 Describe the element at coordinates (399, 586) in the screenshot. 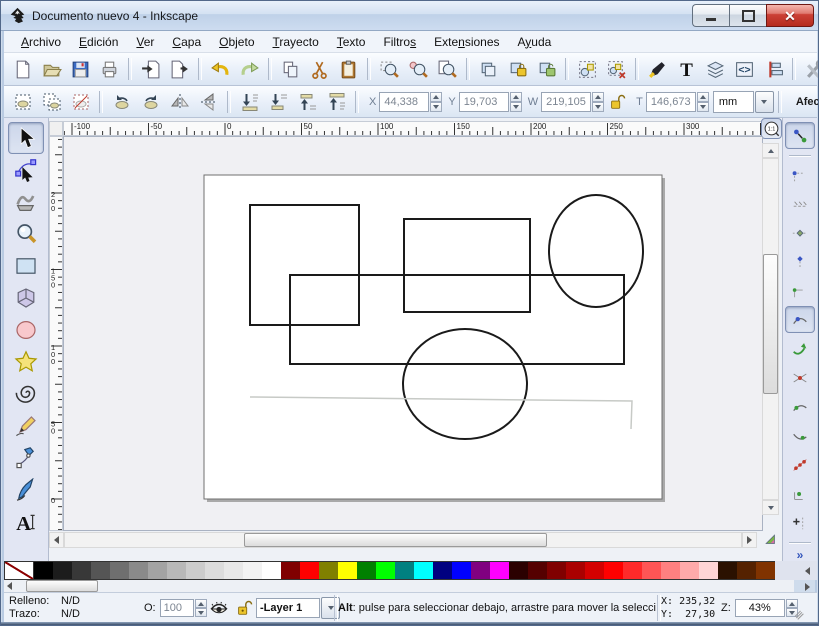

I see `palette-scrollbar` at that location.